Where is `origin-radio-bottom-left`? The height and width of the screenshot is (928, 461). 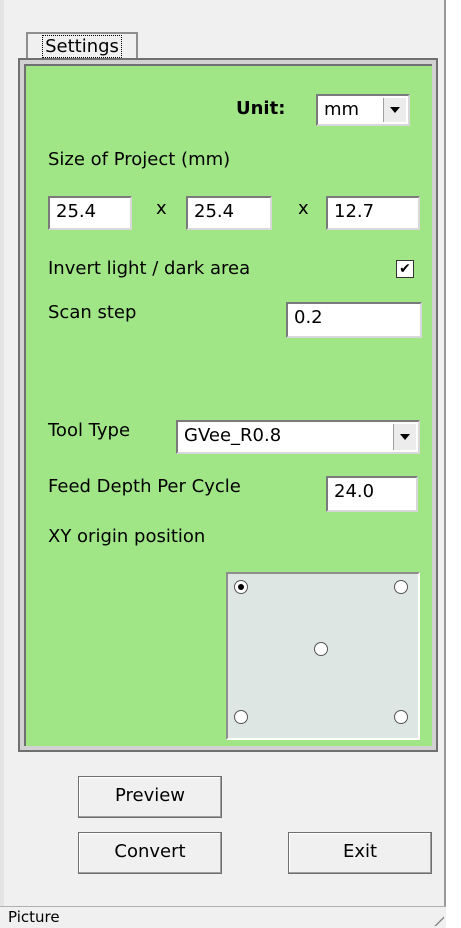
origin-radio-bottom-left is located at coordinates (241, 717).